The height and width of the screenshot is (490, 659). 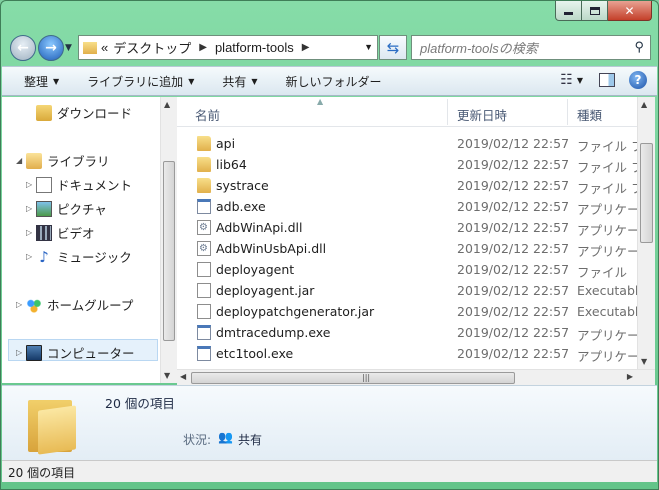 I want to click on arrow-right-icon: →, so click(x=51, y=48).